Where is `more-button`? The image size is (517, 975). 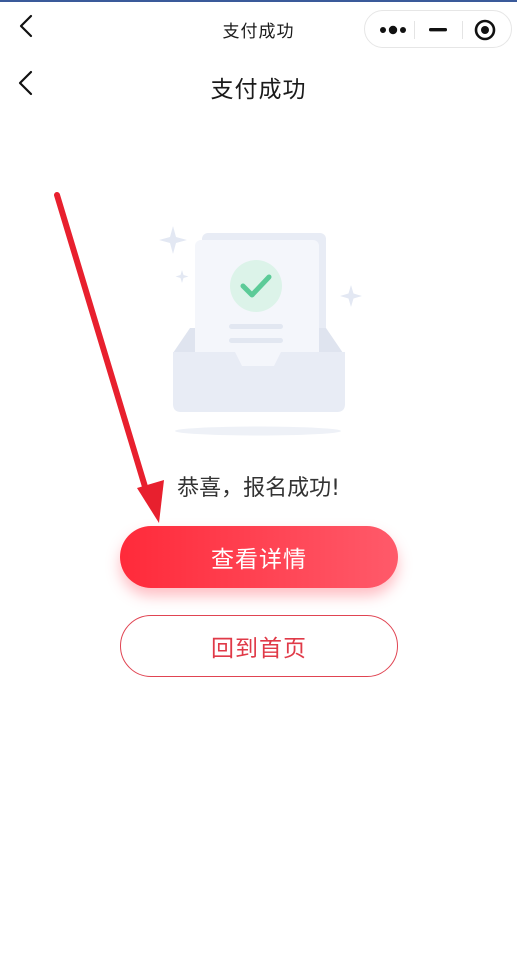 more-button is located at coordinates (392, 30).